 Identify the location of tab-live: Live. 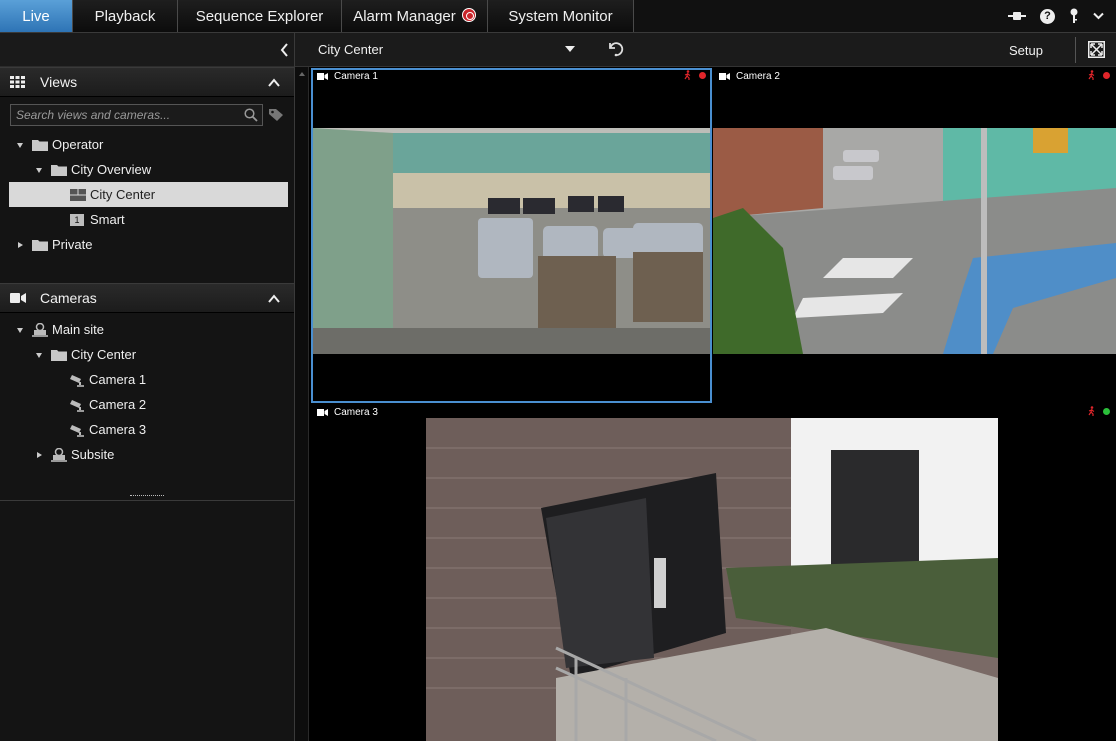
(36, 16).